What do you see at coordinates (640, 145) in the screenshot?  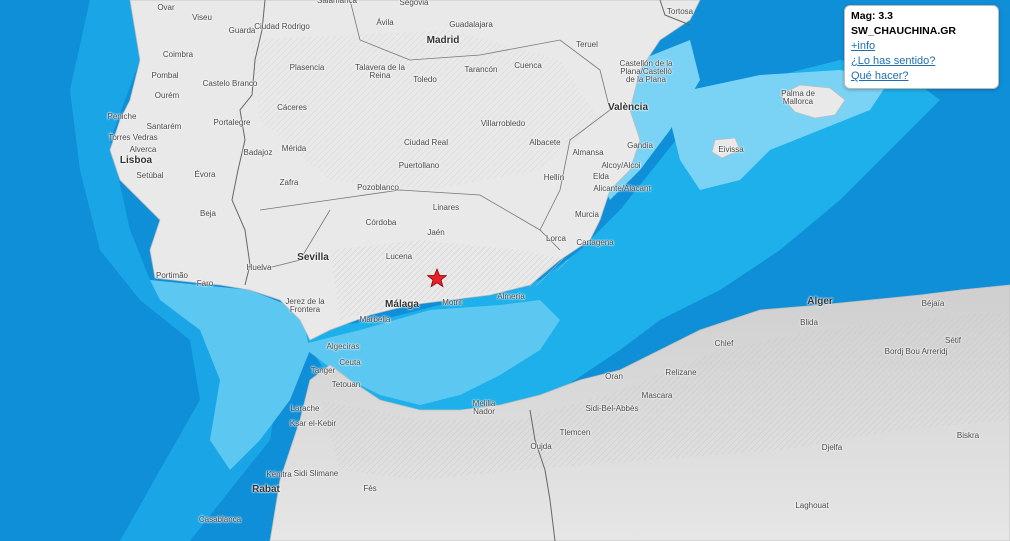 I see `place-label-gandia: Gandia` at bounding box center [640, 145].